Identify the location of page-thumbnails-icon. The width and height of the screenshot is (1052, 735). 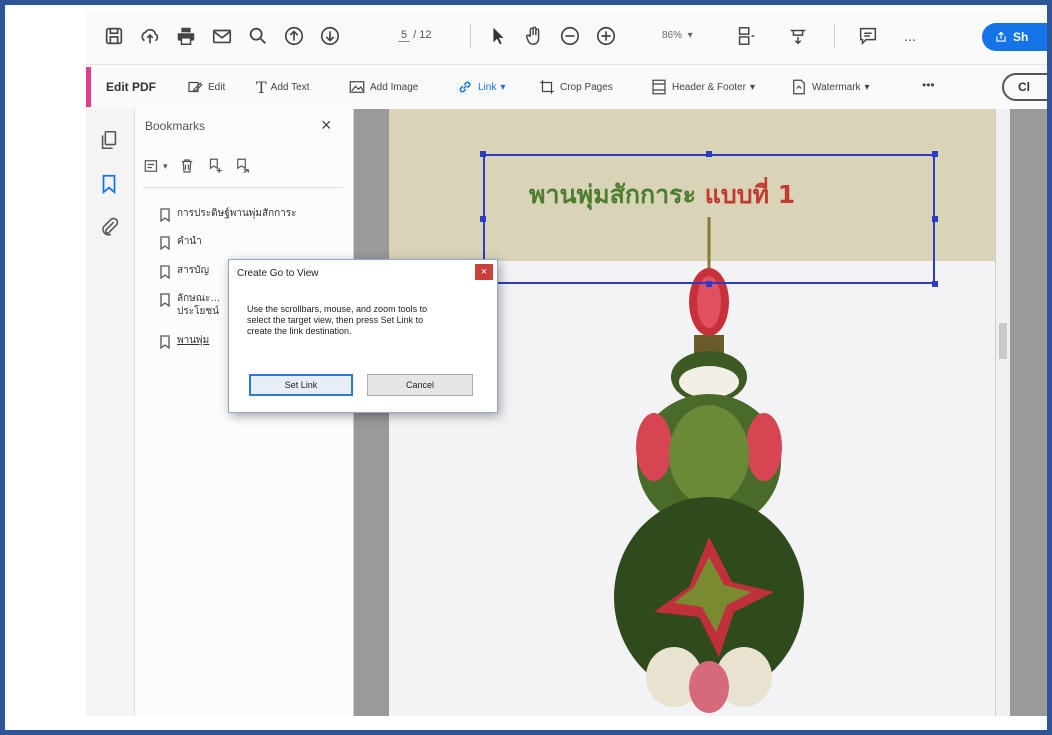
(109, 140).